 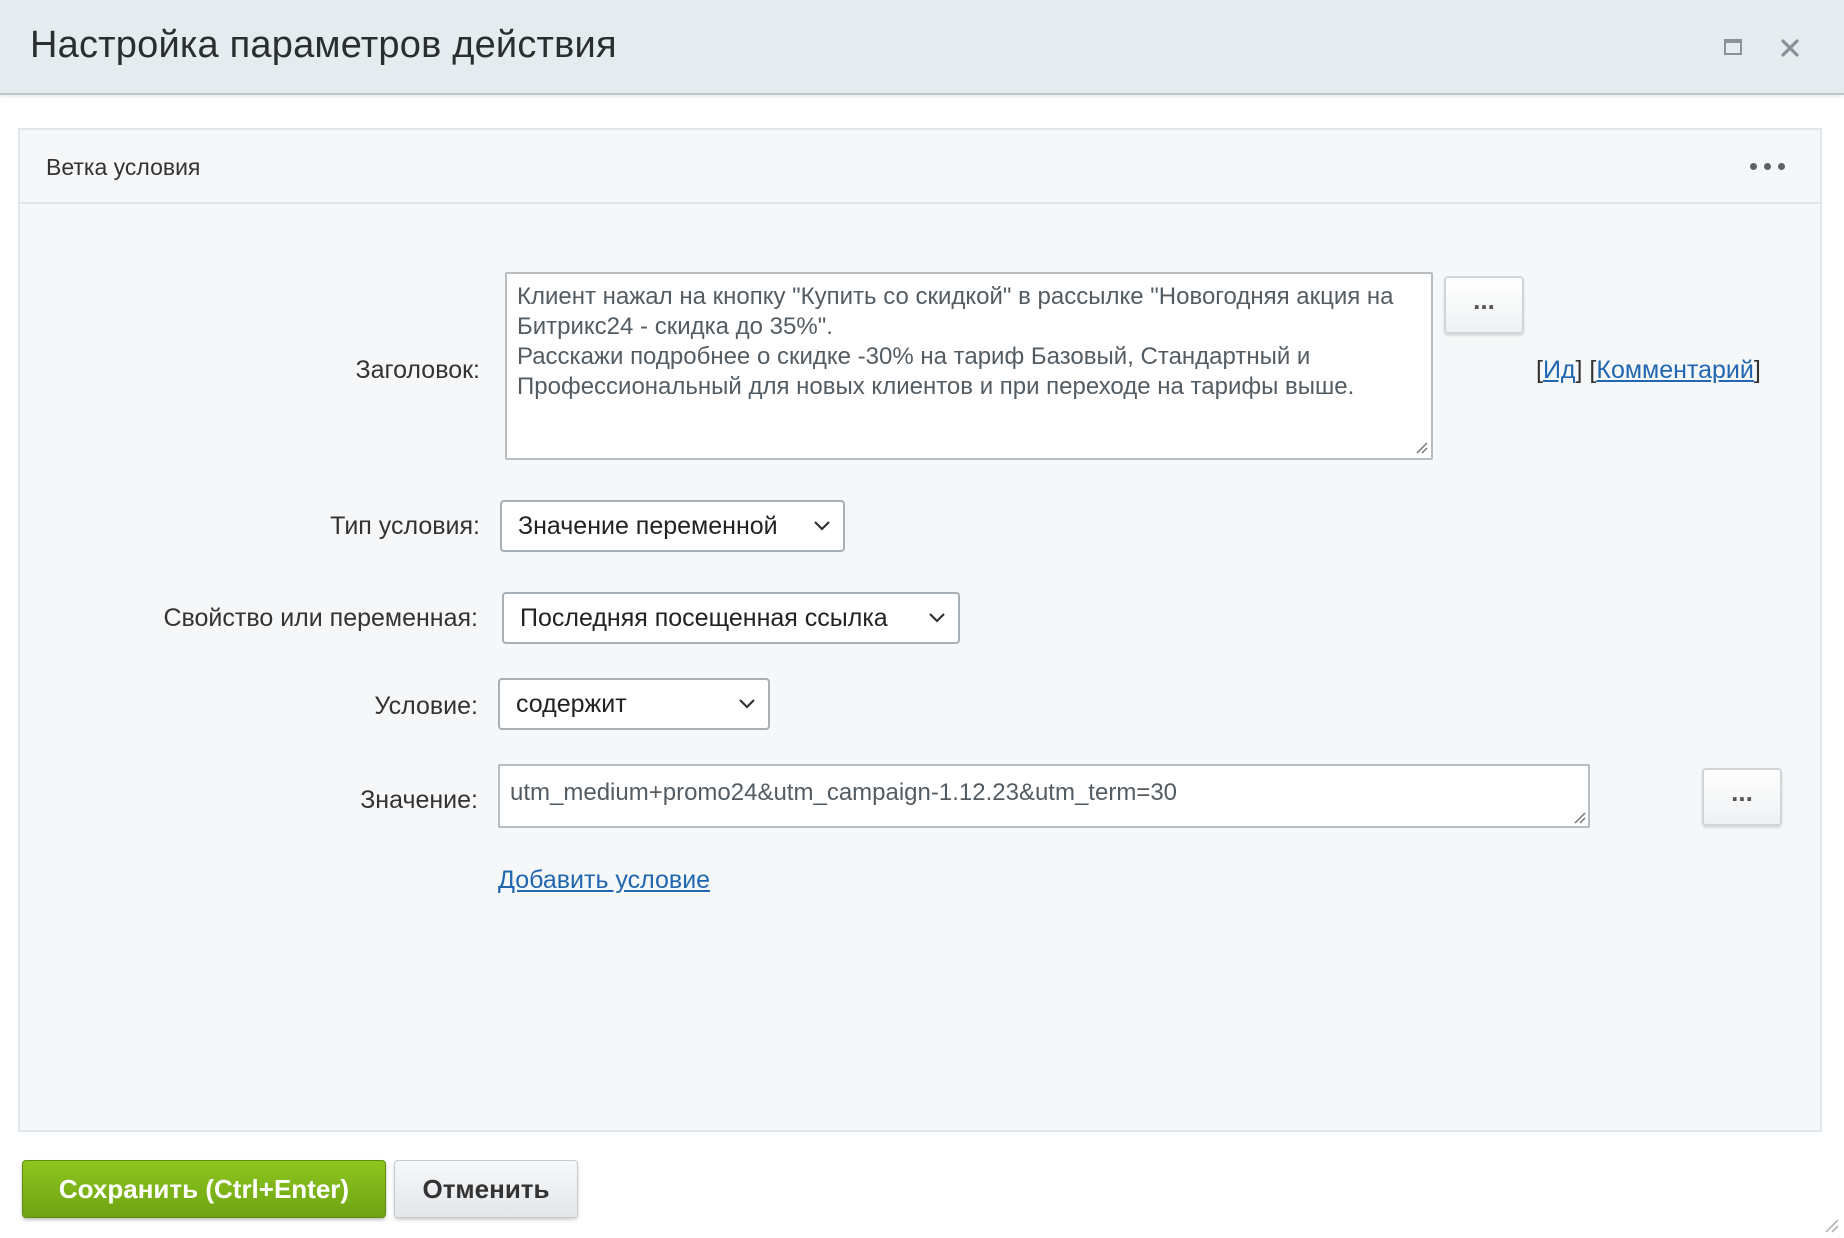 I want to click on close-icon, so click(x=1790, y=48).